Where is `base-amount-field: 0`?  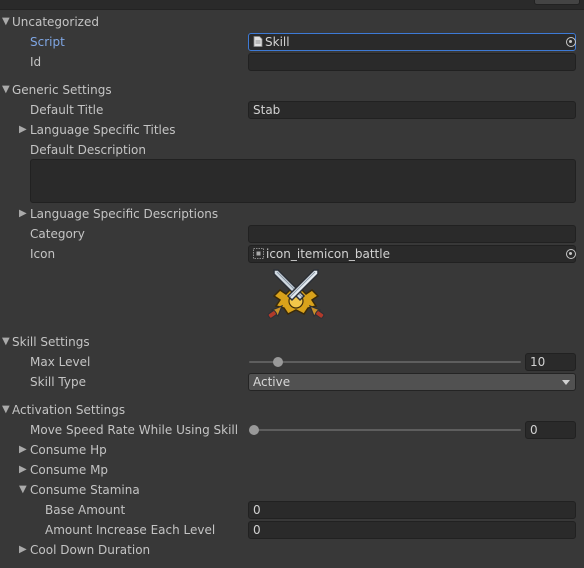
base-amount-field: 0 is located at coordinates (412, 510).